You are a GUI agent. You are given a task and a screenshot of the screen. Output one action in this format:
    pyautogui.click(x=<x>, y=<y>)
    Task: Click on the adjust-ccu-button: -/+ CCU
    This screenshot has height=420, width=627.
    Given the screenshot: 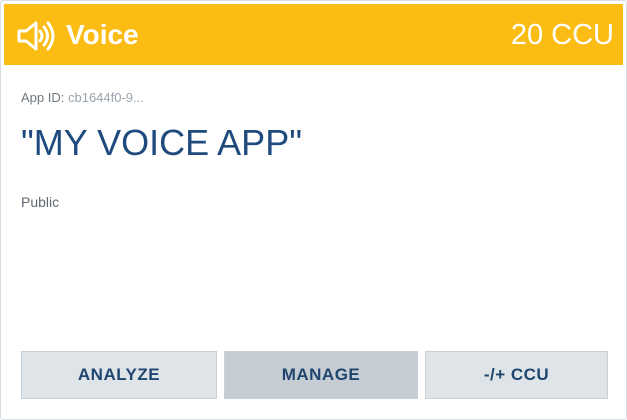 What is the action you would take?
    pyautogui.click(x=516, y=375)
    